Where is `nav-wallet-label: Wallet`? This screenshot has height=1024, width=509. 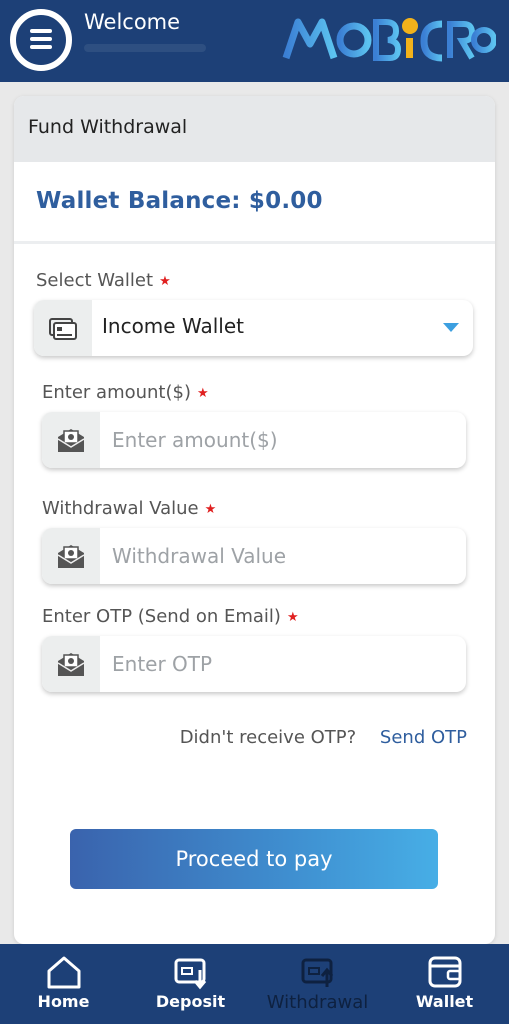 nav-wallet-label: Wallet is located at coordinates (444, 1001).